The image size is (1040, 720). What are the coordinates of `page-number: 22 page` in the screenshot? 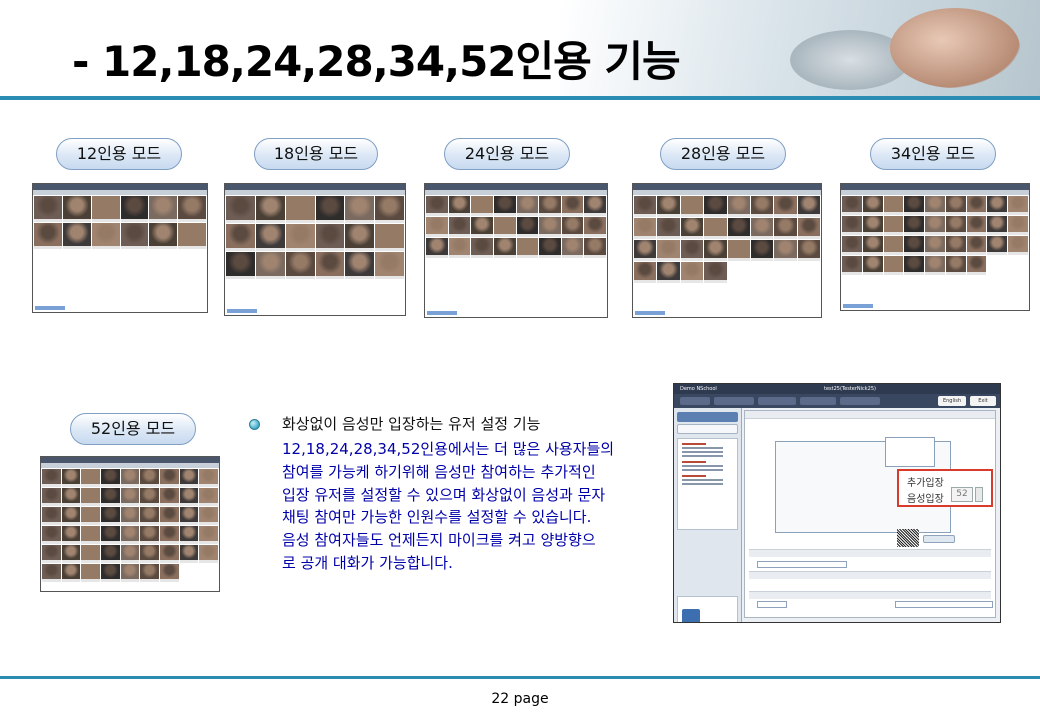 It's located at (520, 699).